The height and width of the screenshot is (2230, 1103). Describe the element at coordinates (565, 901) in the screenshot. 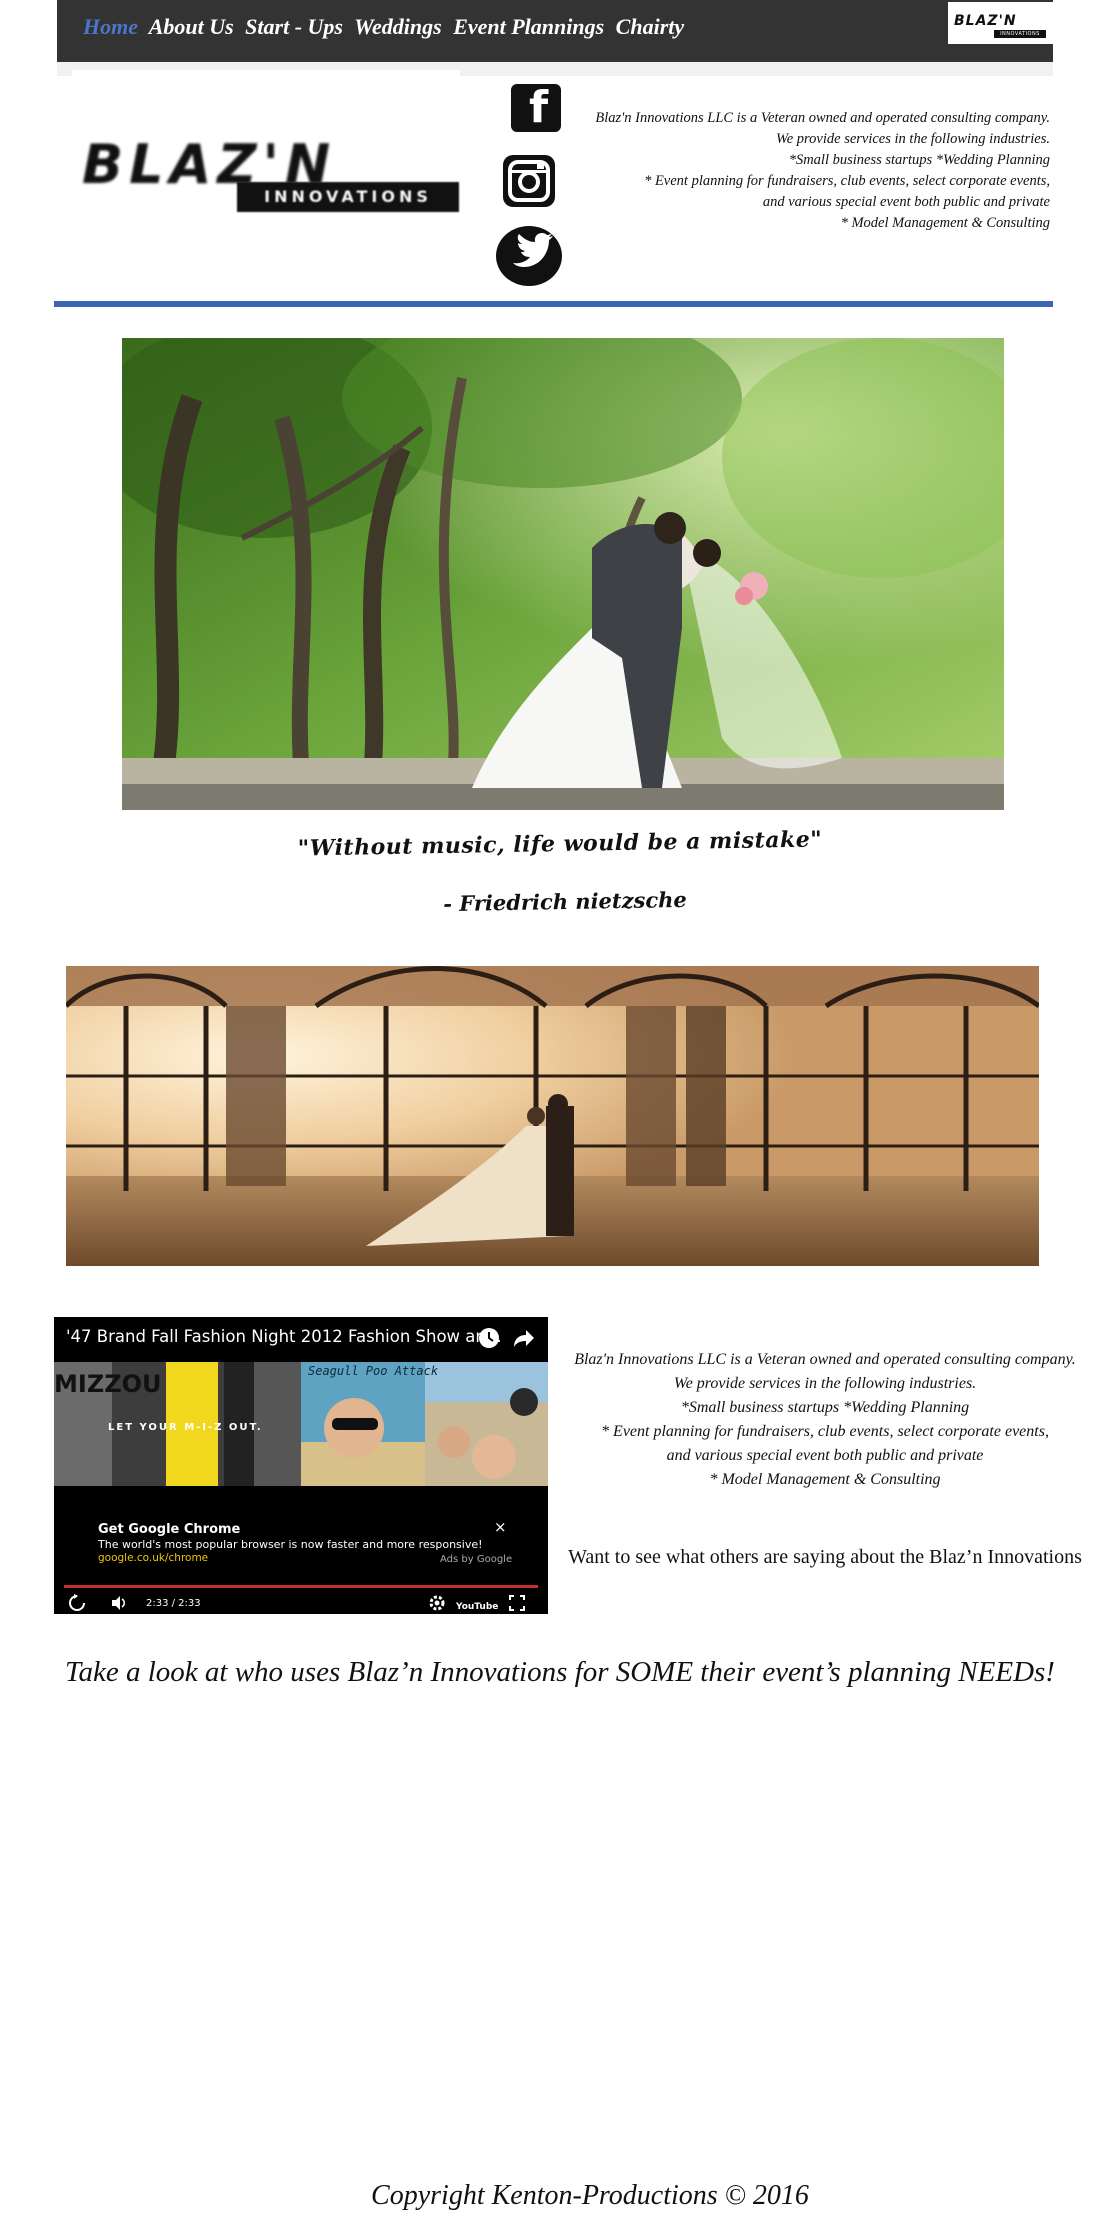

I see `quote-author: - Friedrich nietzsche` at that location.